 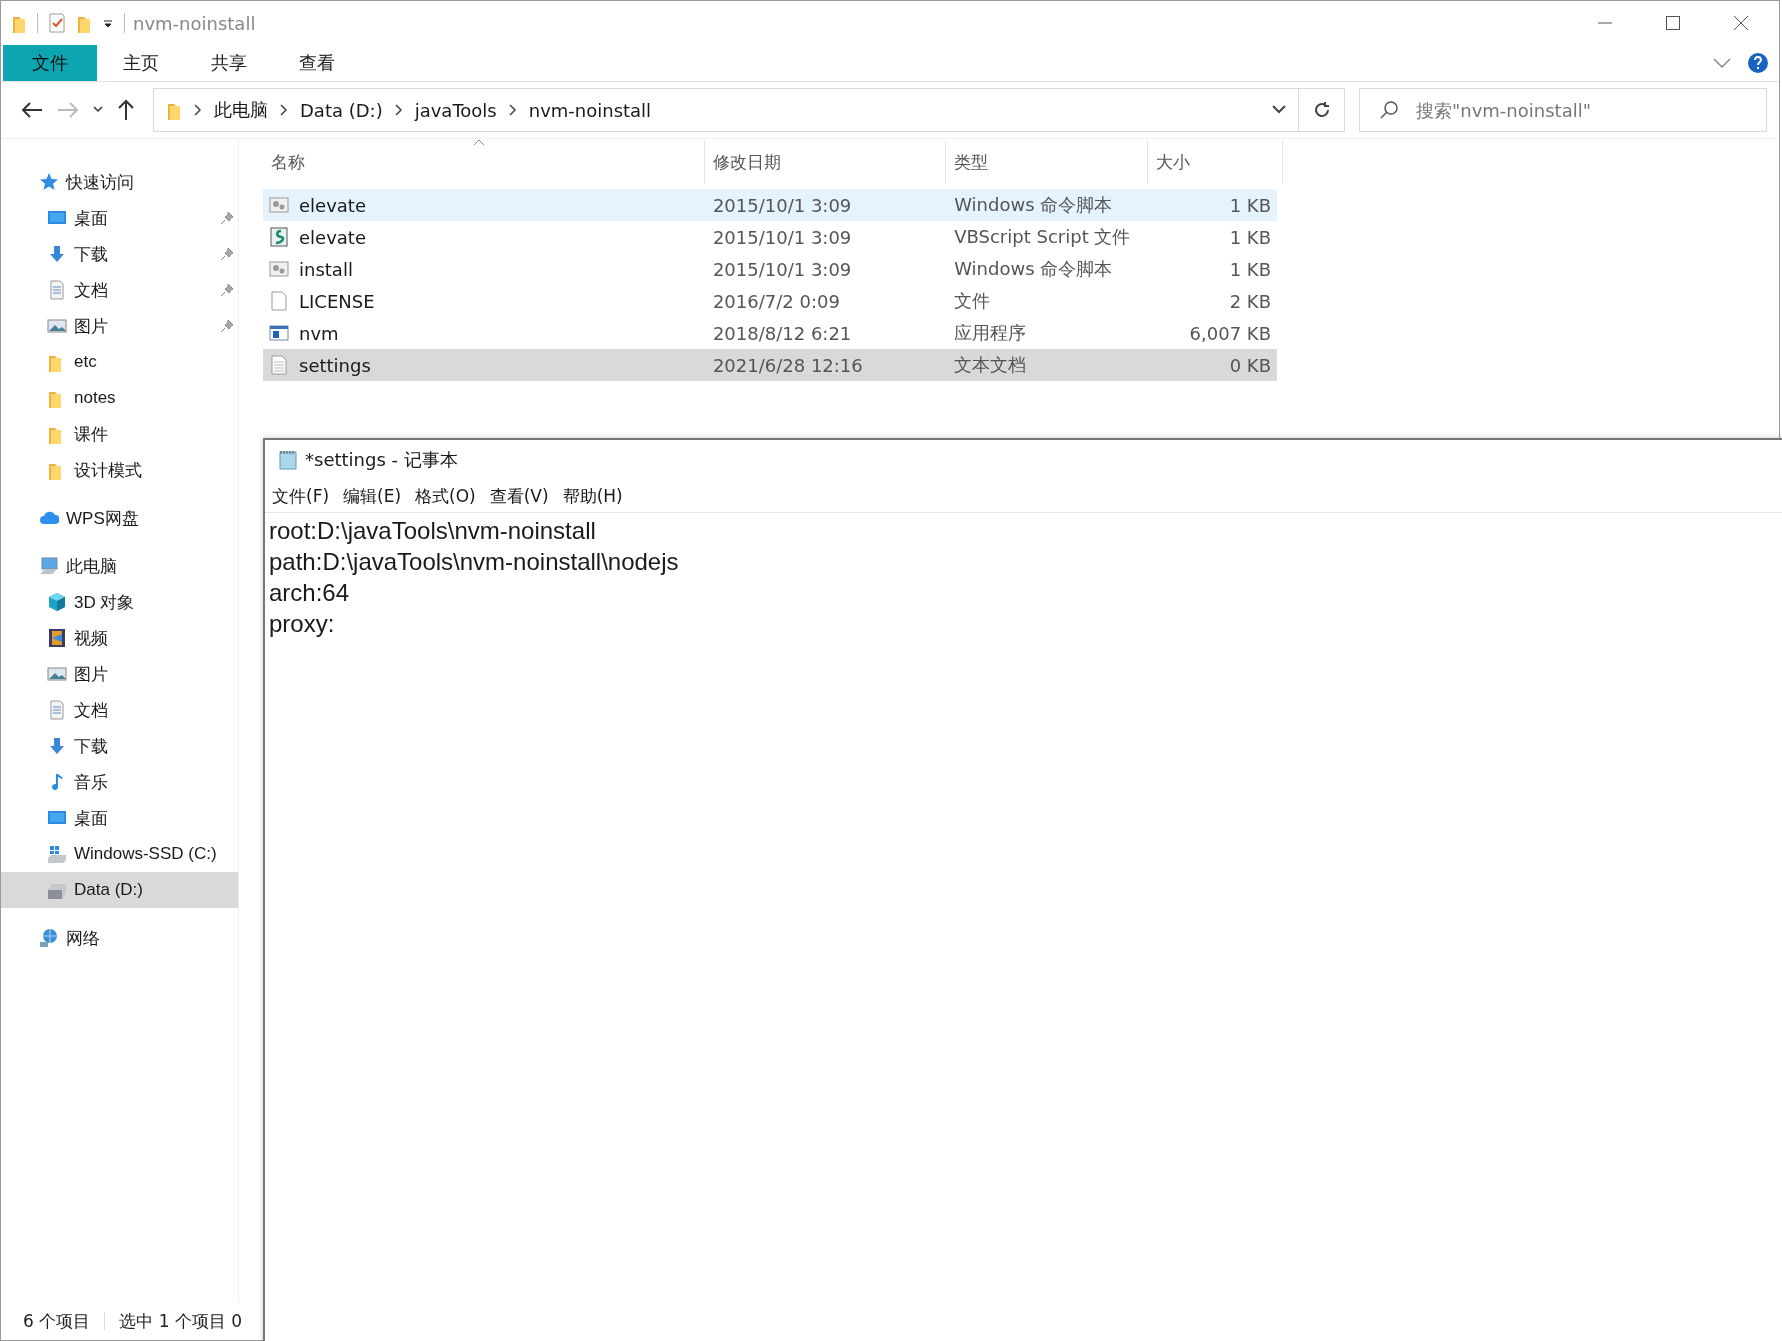 What do you see at coordinates (1673, 23) in the screenshot?
I see `maximize-icon` at bounding box center [1673, 23].